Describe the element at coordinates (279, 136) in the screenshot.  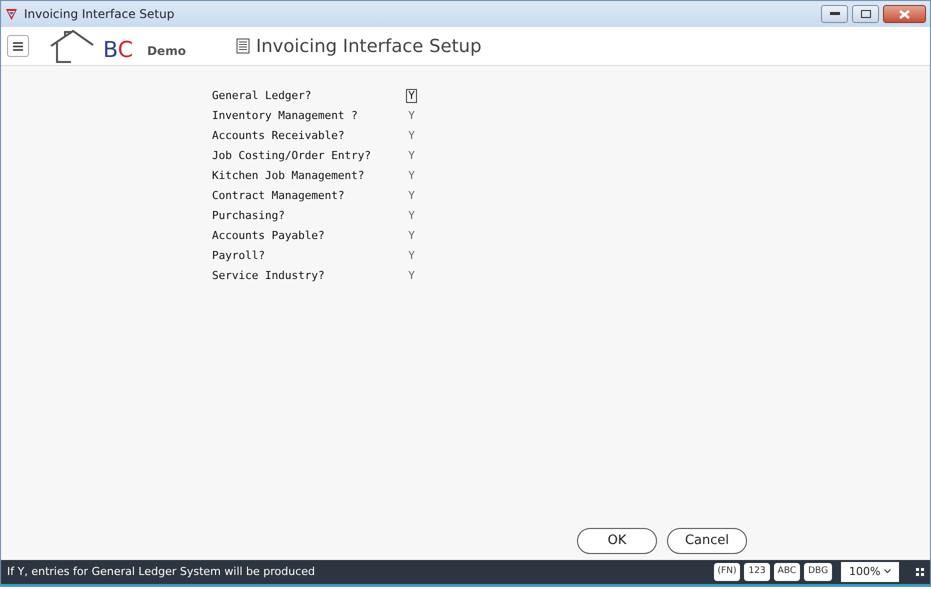
I see `field-label: Accounts Receivable?` at that location.